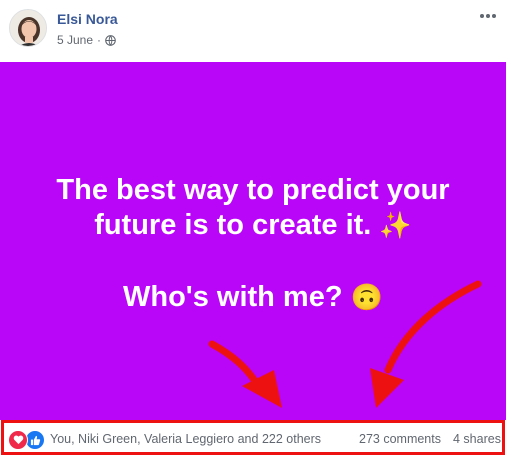 Image resolution: width=506 pixels, height=457 pixels. I want to click on post-text-line-3: Who's with me? 🙃, so click(253, 297).